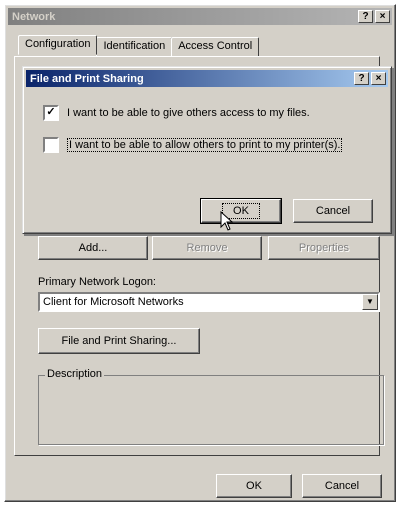  What do you see at coordinates (227, 221) in the screenshot?
I see `mouse-pointer-icon` at bounding box center [227, 221].